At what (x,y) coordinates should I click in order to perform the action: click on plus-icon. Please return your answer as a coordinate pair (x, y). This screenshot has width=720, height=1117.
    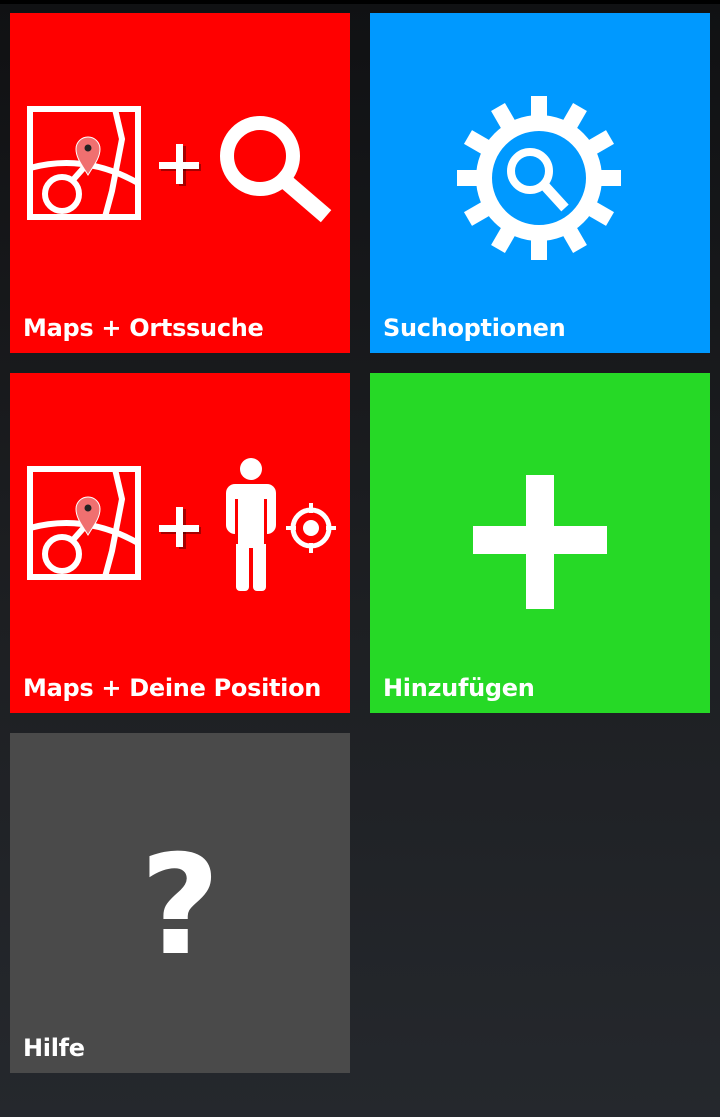
    Looking at the image, I should click on (540, 542).